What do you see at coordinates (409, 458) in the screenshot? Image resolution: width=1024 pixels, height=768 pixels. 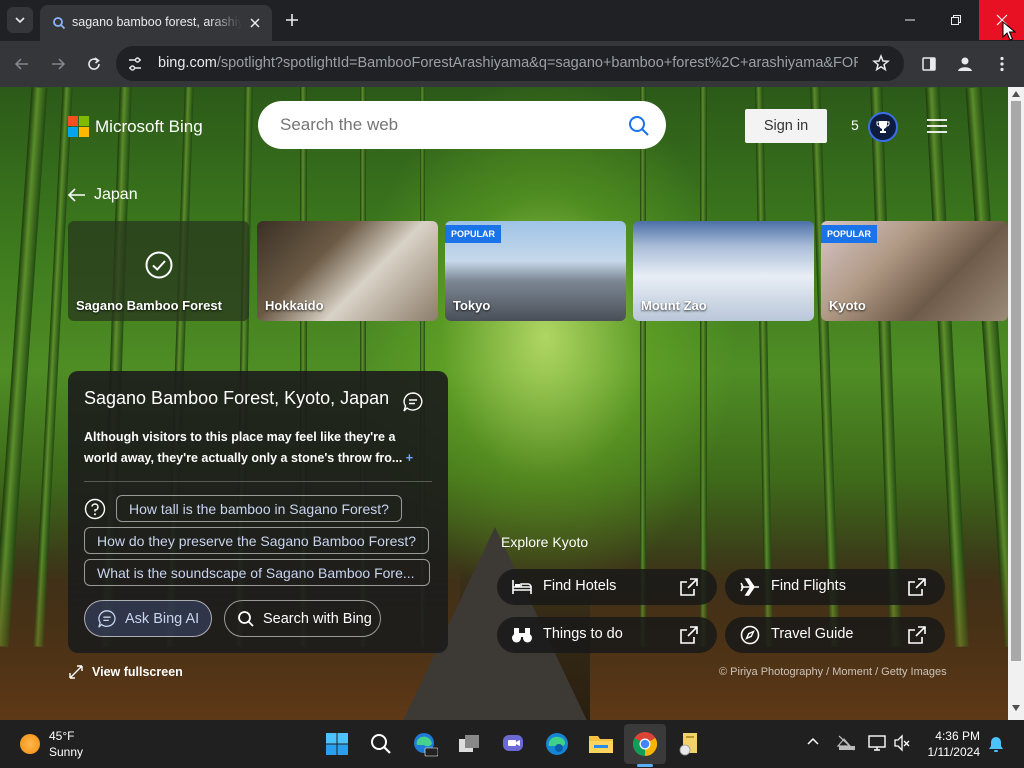 I see `expand-description-button: +` at bounding box center [409, 458].